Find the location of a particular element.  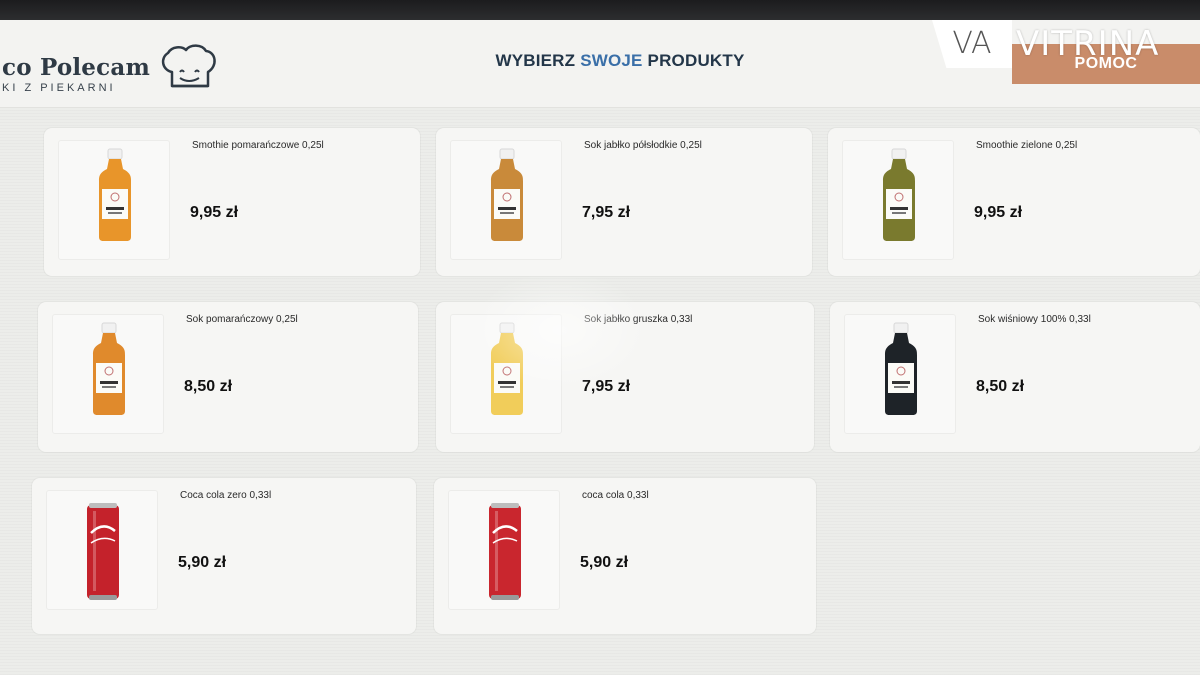

watermark: VA VITRINA is located at coordinates (1066, 44).